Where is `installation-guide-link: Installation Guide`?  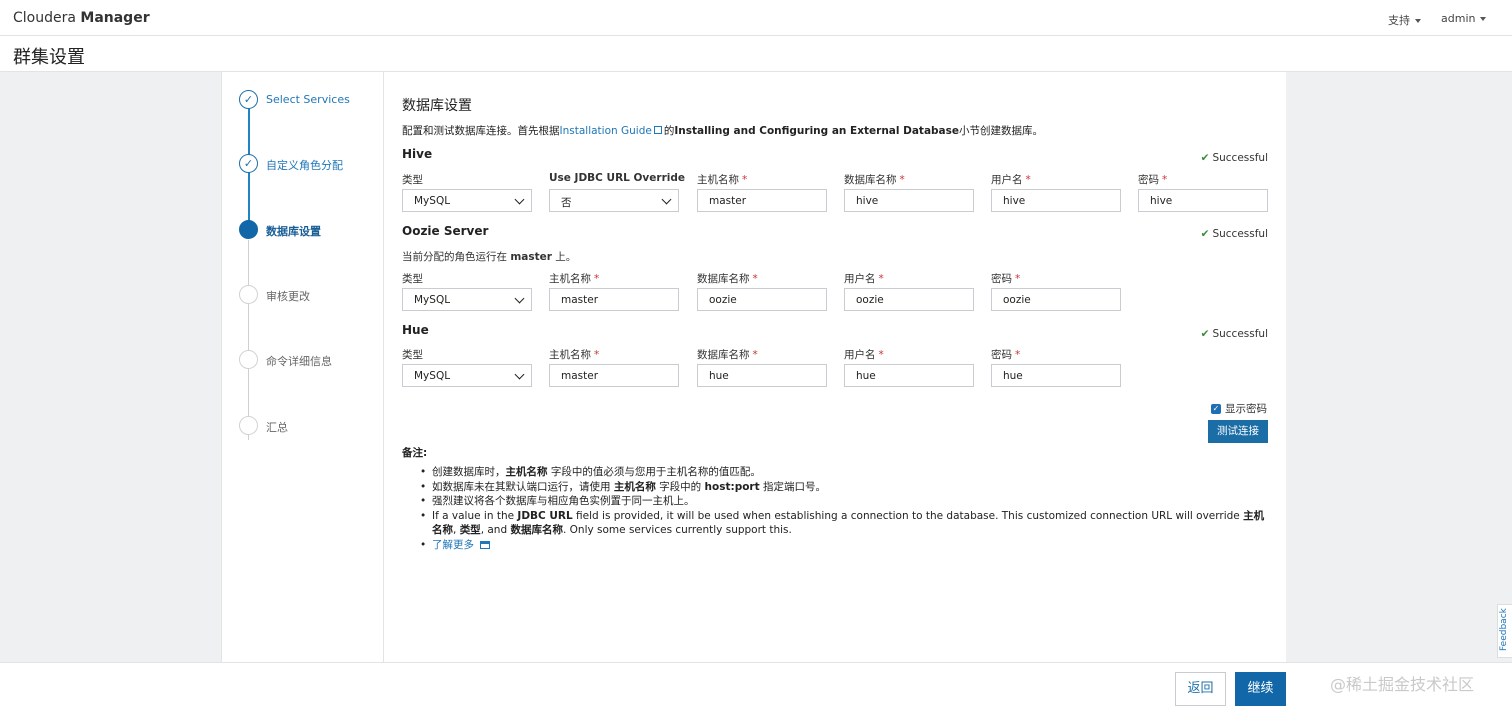
installation-guide-link: Installation Guide is located at coordinates (606, 131).